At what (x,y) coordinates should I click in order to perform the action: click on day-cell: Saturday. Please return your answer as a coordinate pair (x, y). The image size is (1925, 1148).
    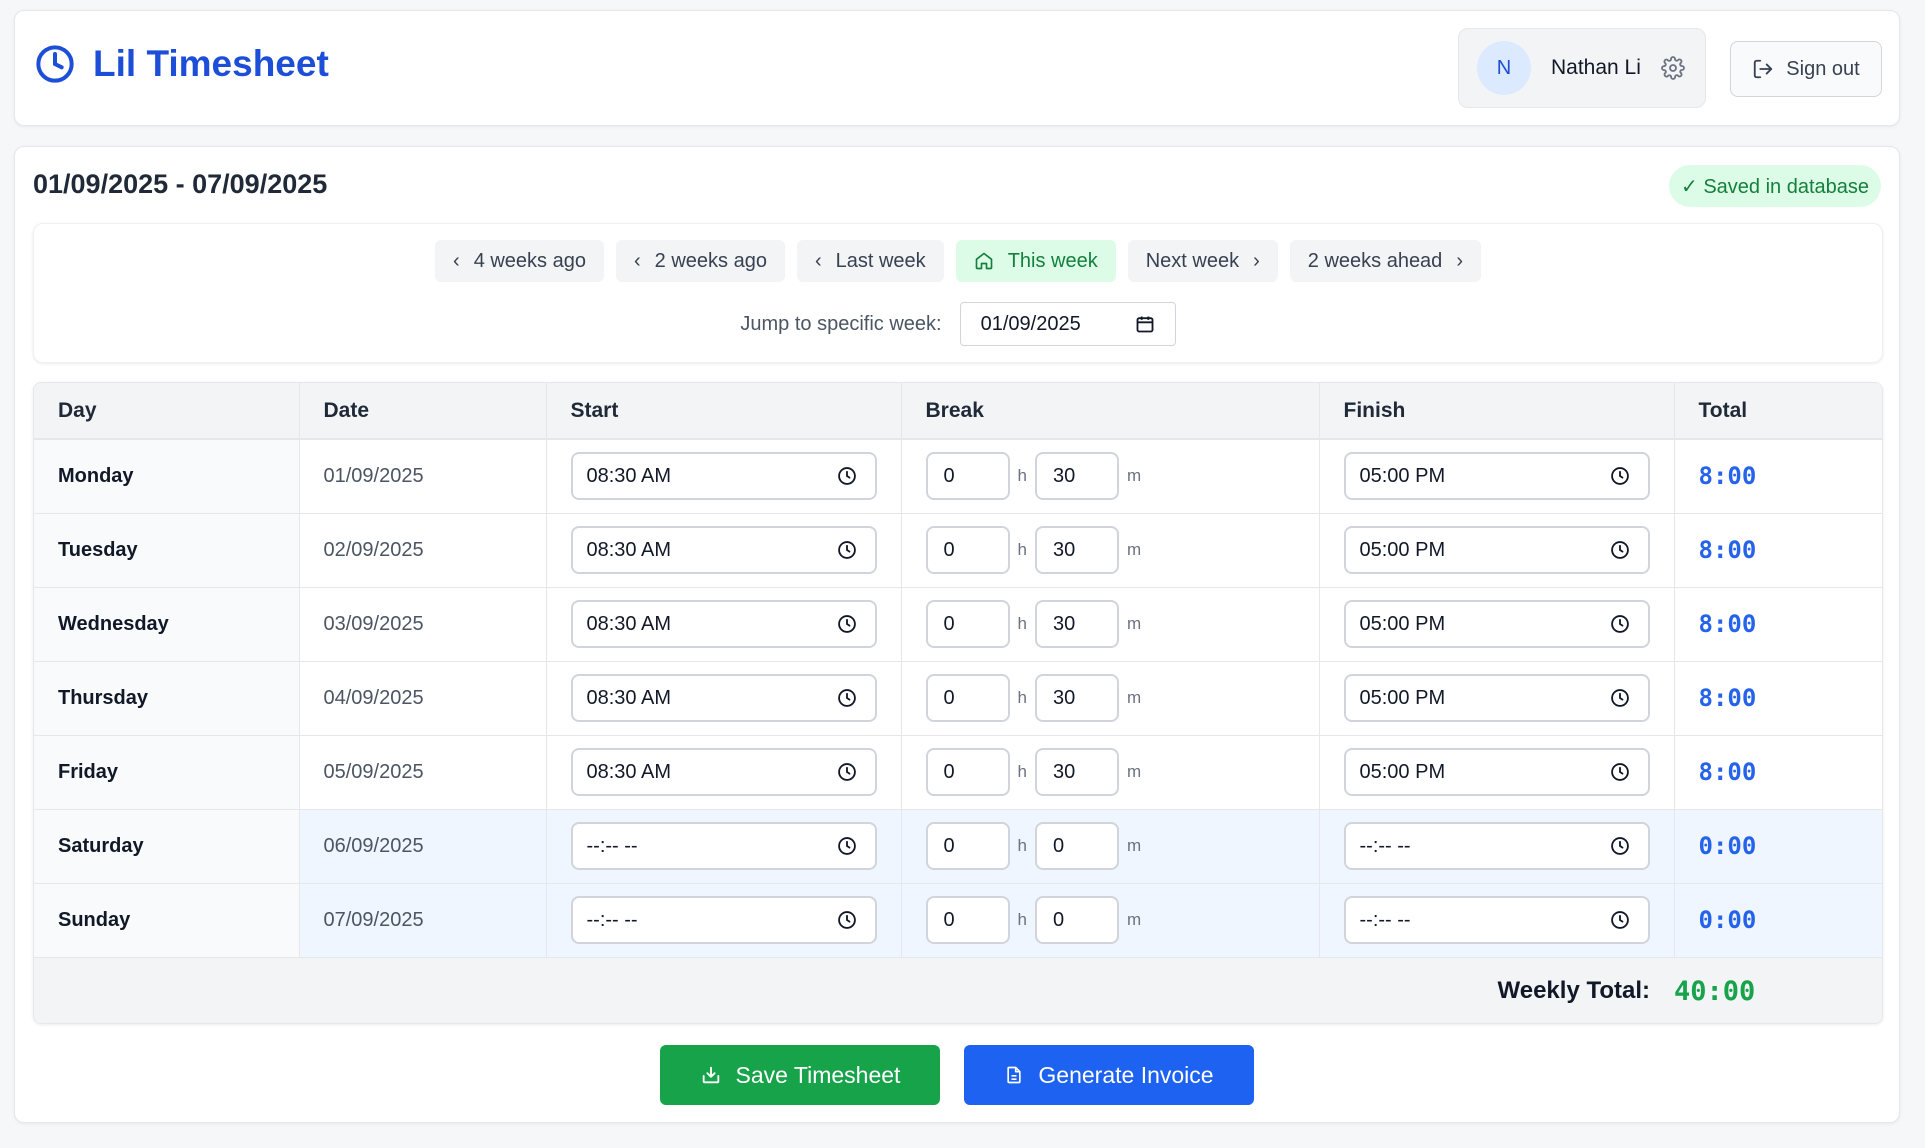
    Looking at the image, I should click on (167, 846).